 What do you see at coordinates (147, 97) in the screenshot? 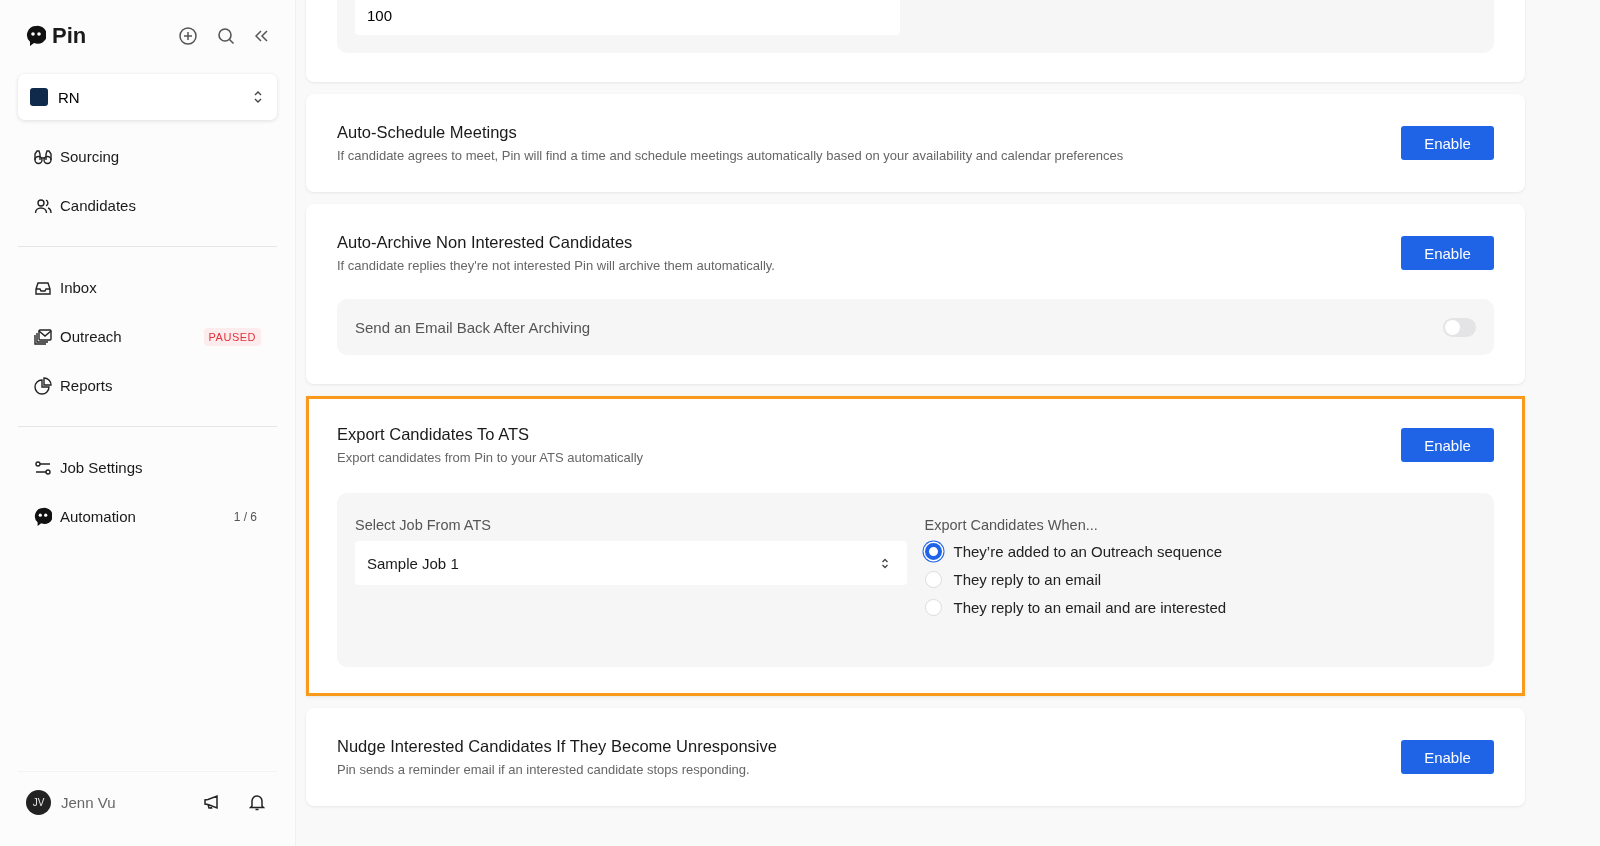
I see `workspace-selector: RN` at bounding box center [147, 97].